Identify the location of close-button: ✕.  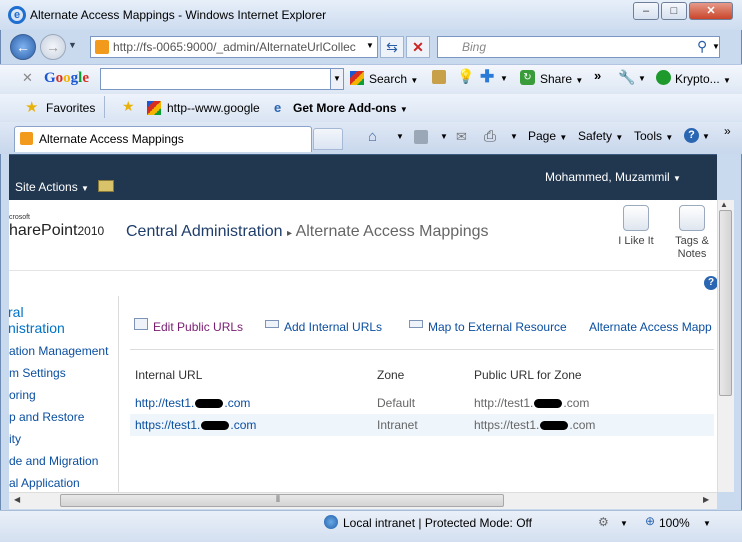
(711, 11).